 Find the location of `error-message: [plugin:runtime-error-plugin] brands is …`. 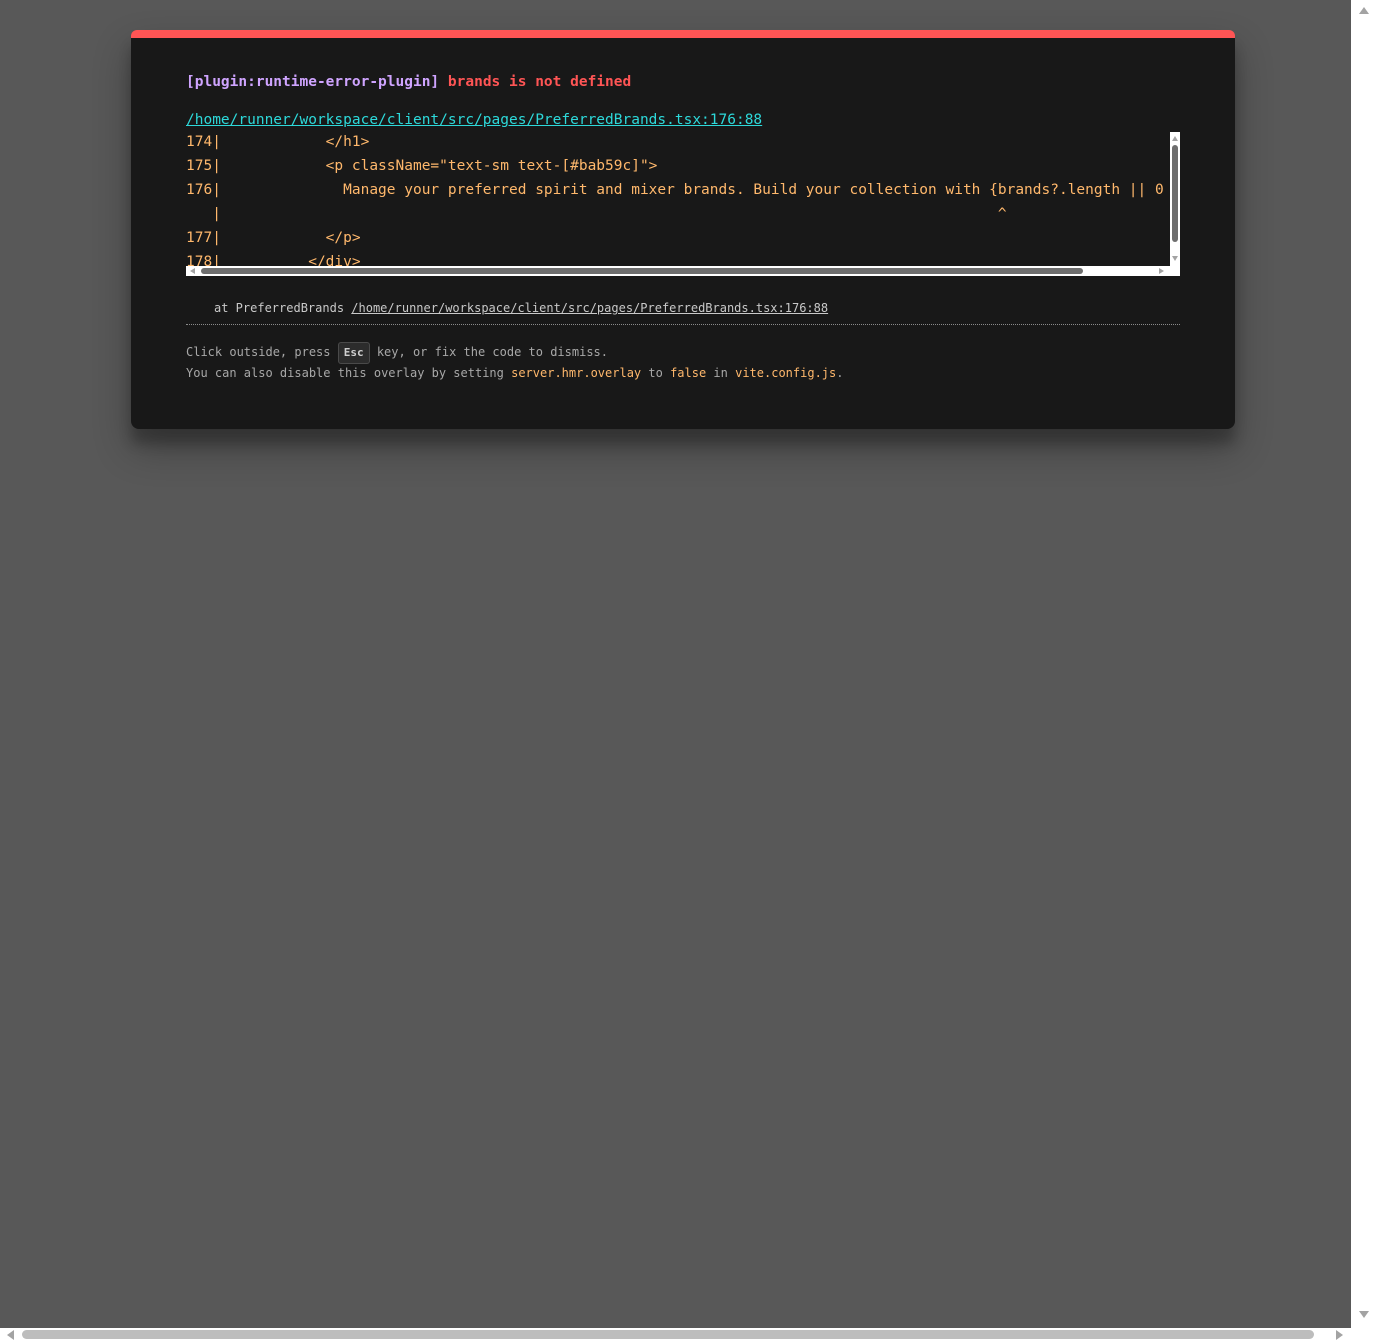

error-message: [plugin:runtime-error-plugin] brands is … is located at coordinates (408, 82).